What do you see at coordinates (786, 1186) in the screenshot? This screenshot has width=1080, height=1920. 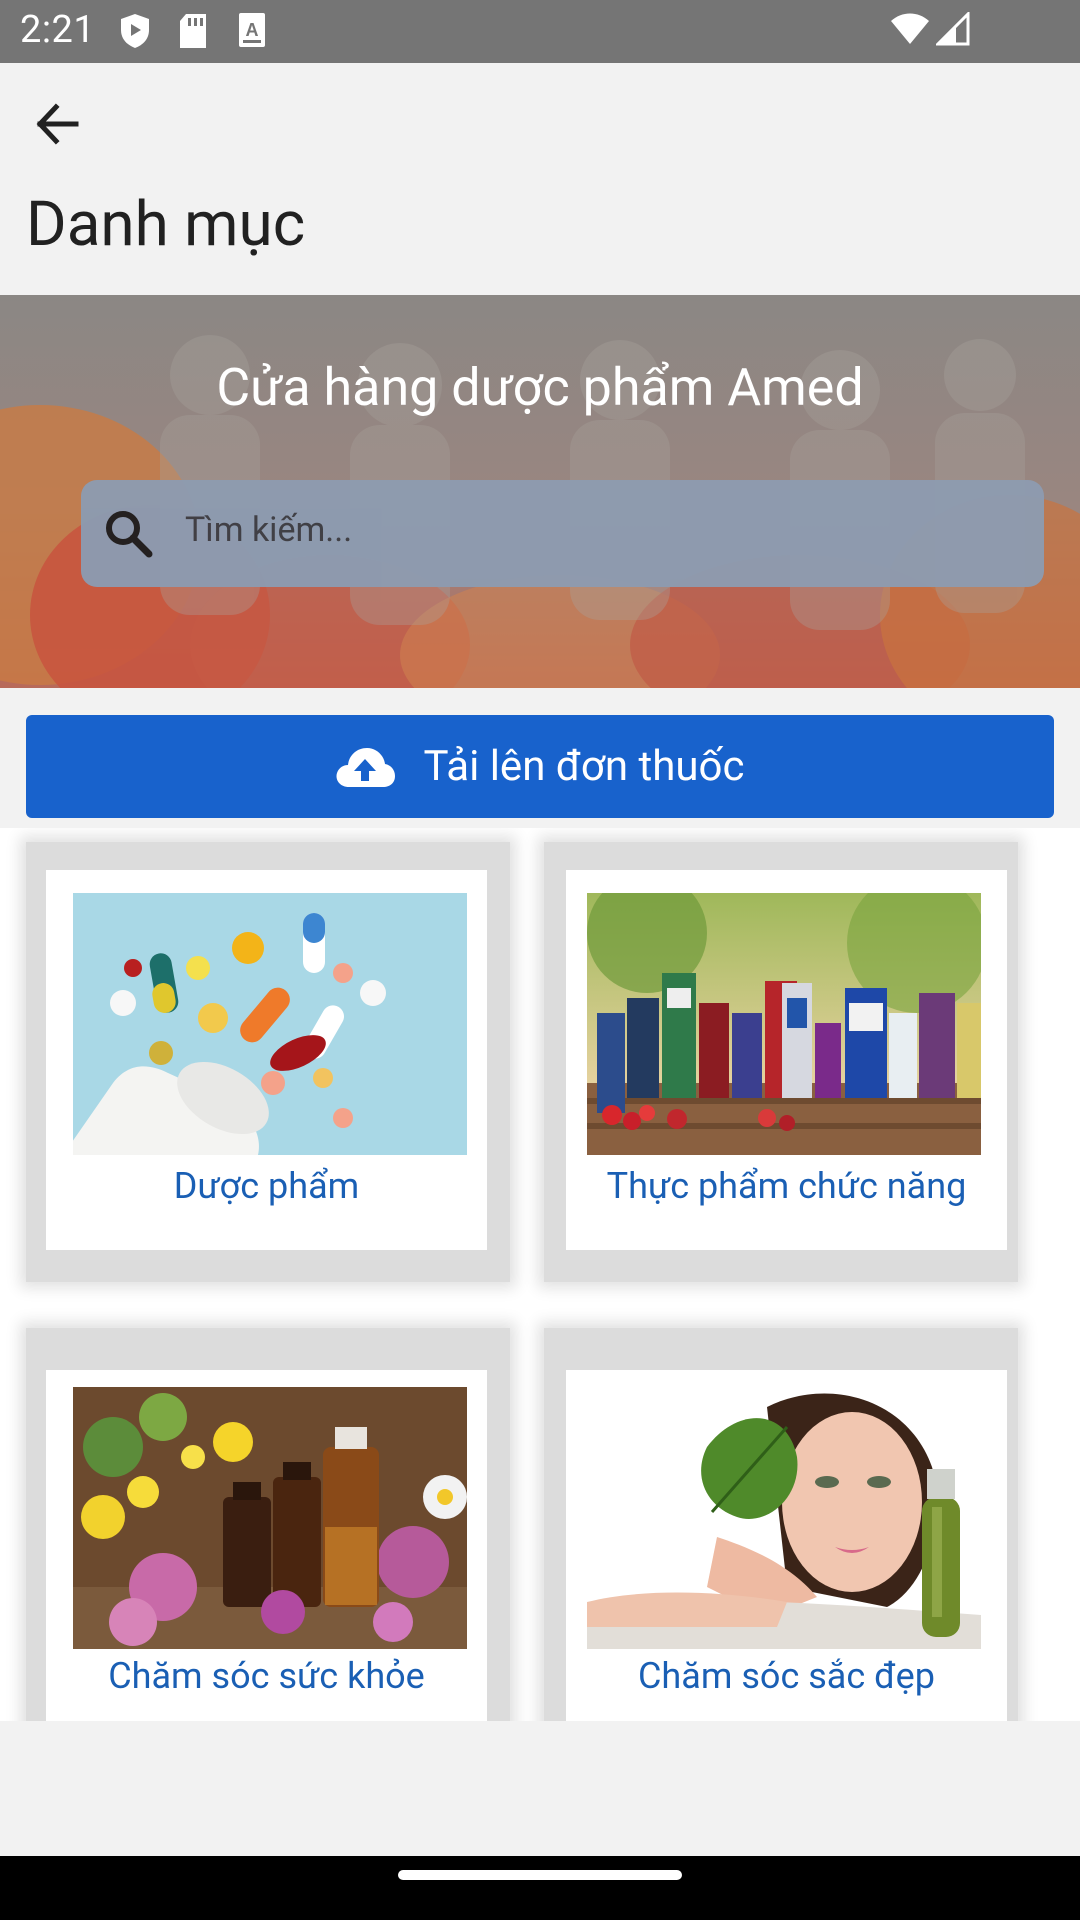 I see `category-label: Thực phẩm chức năng` at bounding box center [786, 1186].